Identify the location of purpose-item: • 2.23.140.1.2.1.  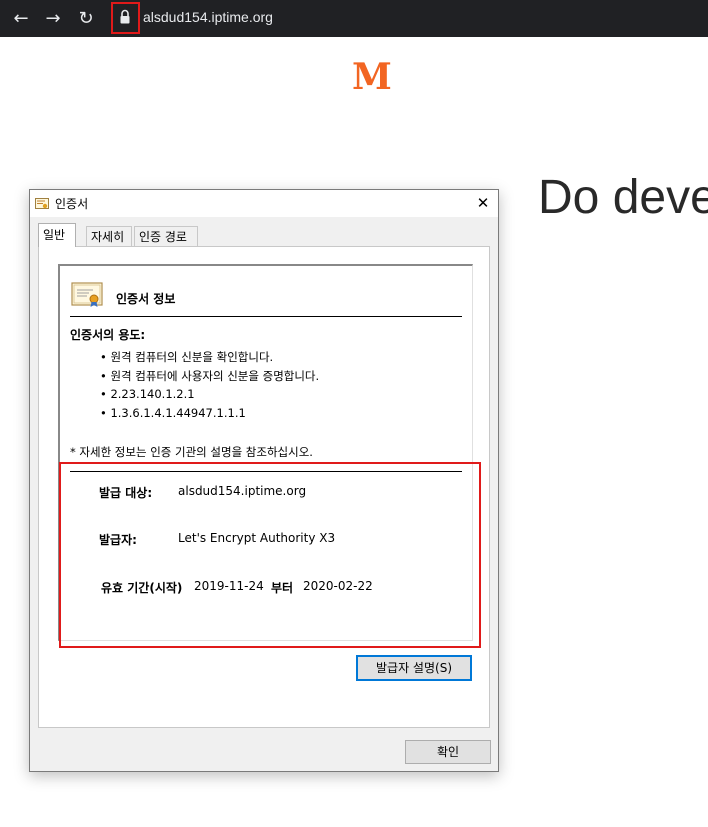
(147, 394).